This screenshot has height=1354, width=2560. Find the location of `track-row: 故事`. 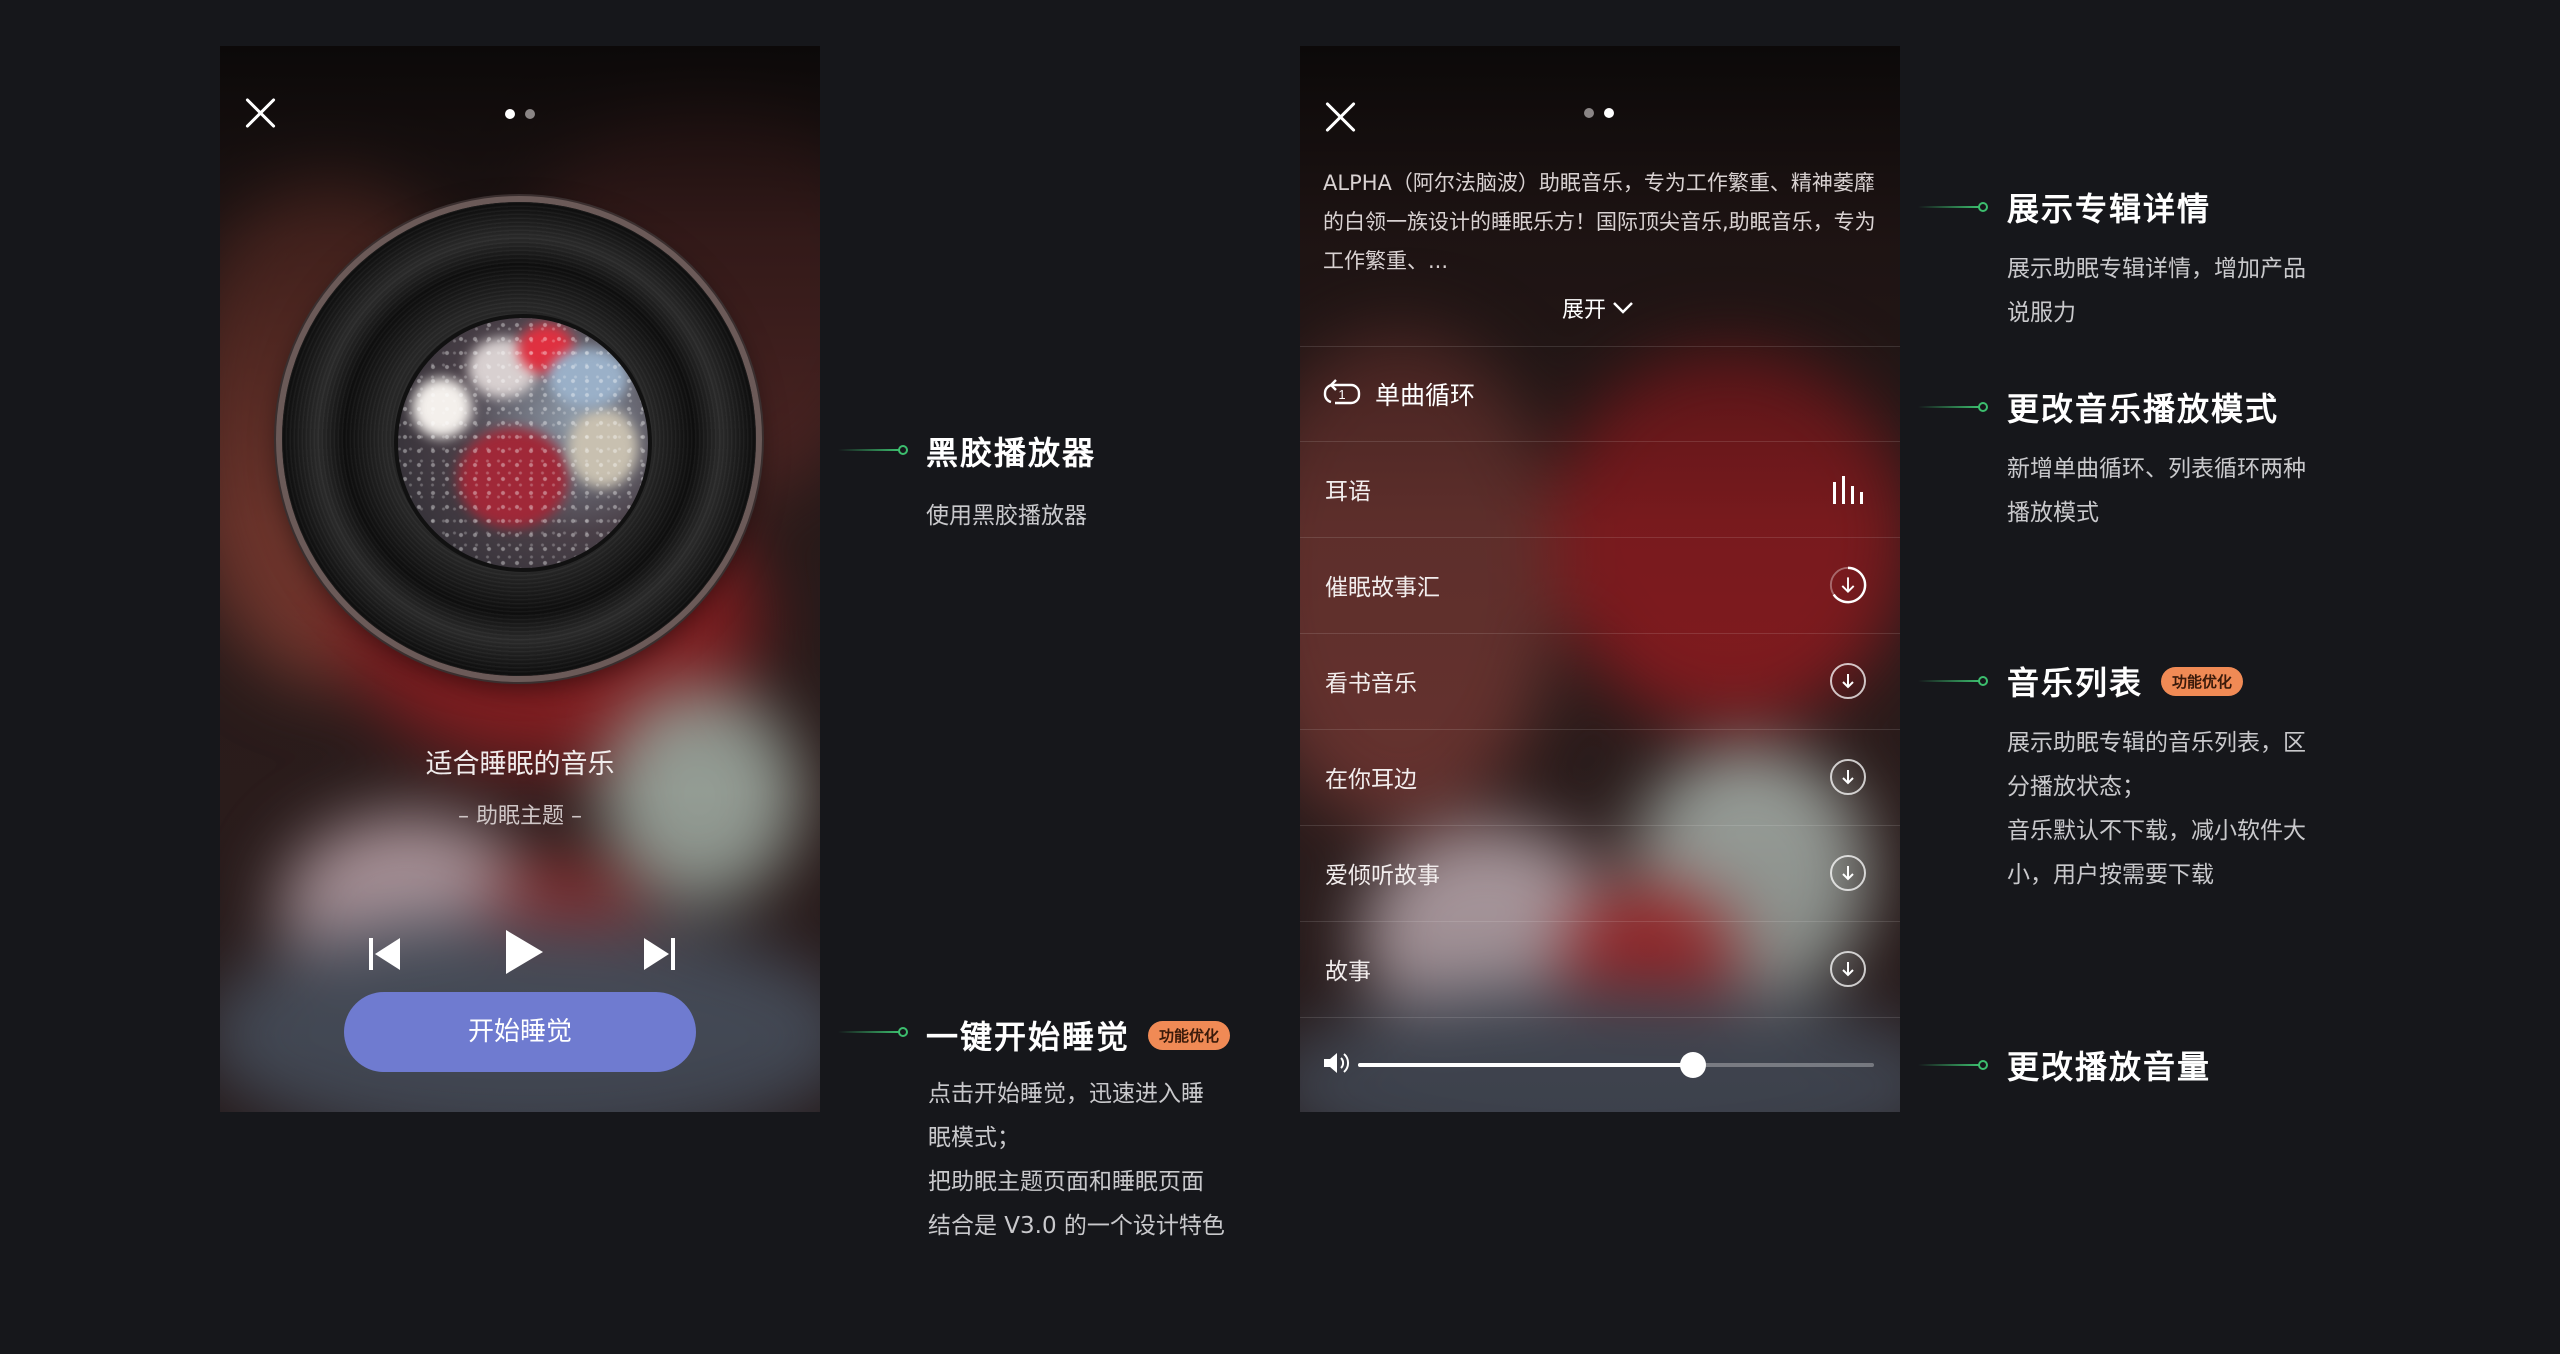

track-row: 故事 is located at coordinates (1600, 969).